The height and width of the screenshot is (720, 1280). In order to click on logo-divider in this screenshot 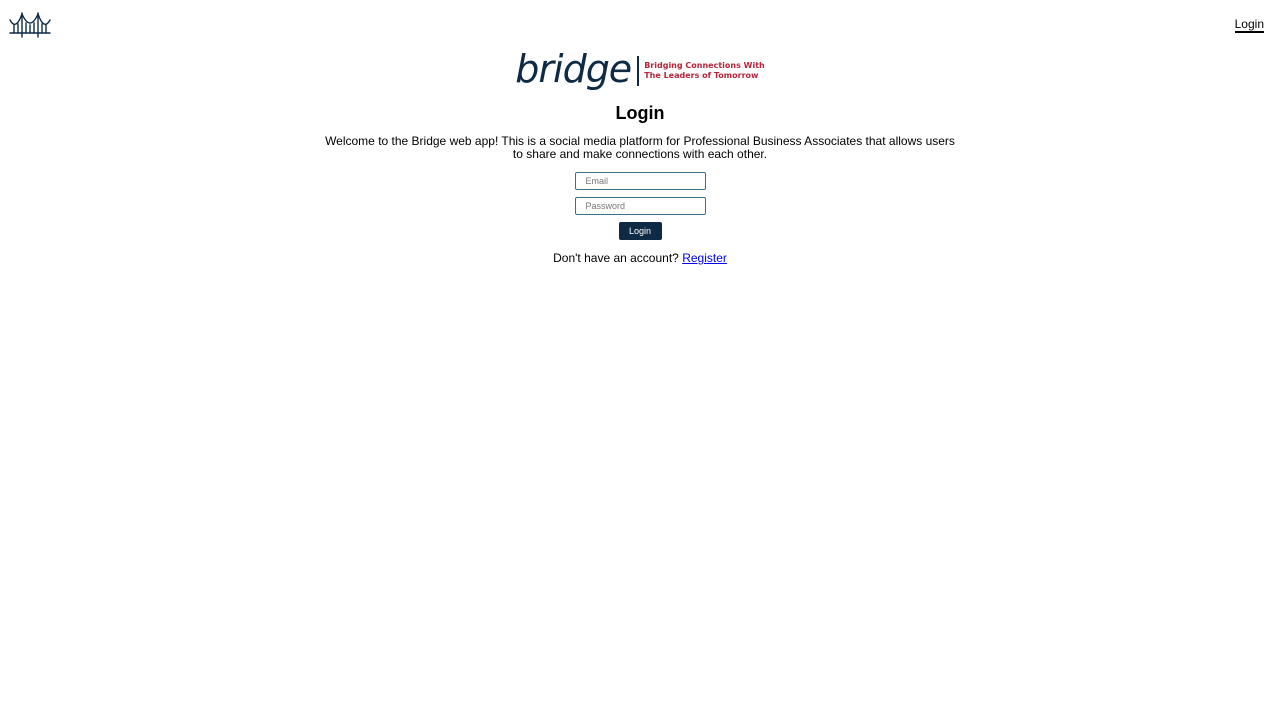, I will do `click(638, 71)`.